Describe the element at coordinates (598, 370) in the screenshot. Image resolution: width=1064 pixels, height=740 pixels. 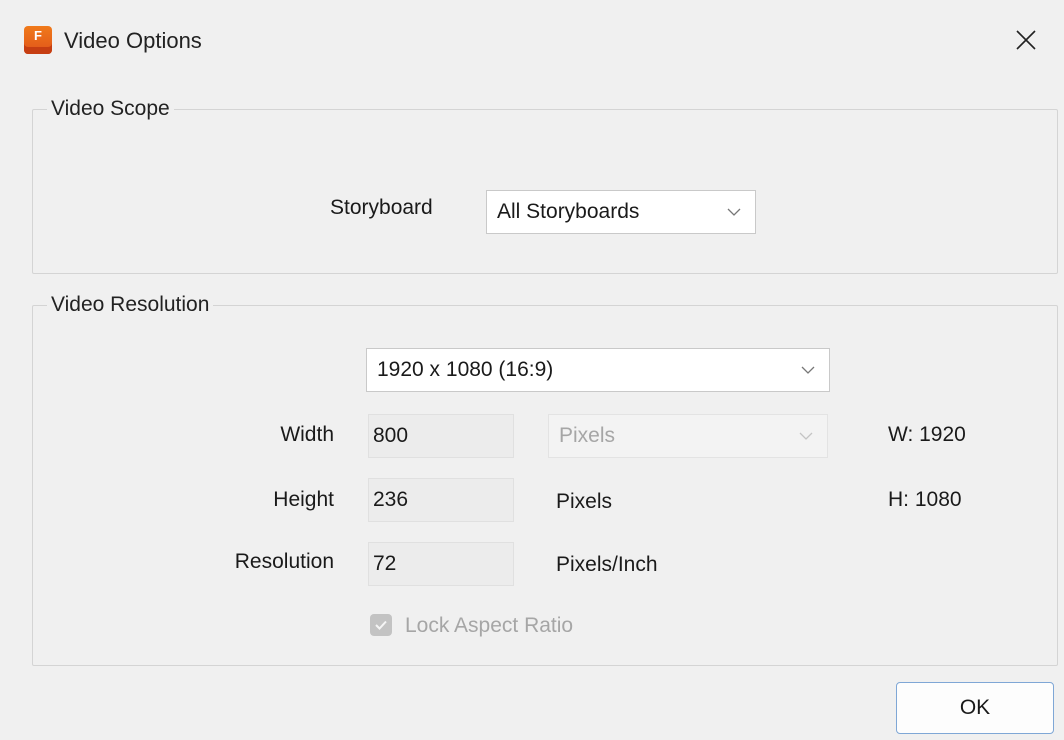
I see `resolution-preset-dropdown: 1920 x 1080 (16:9)` at that location.